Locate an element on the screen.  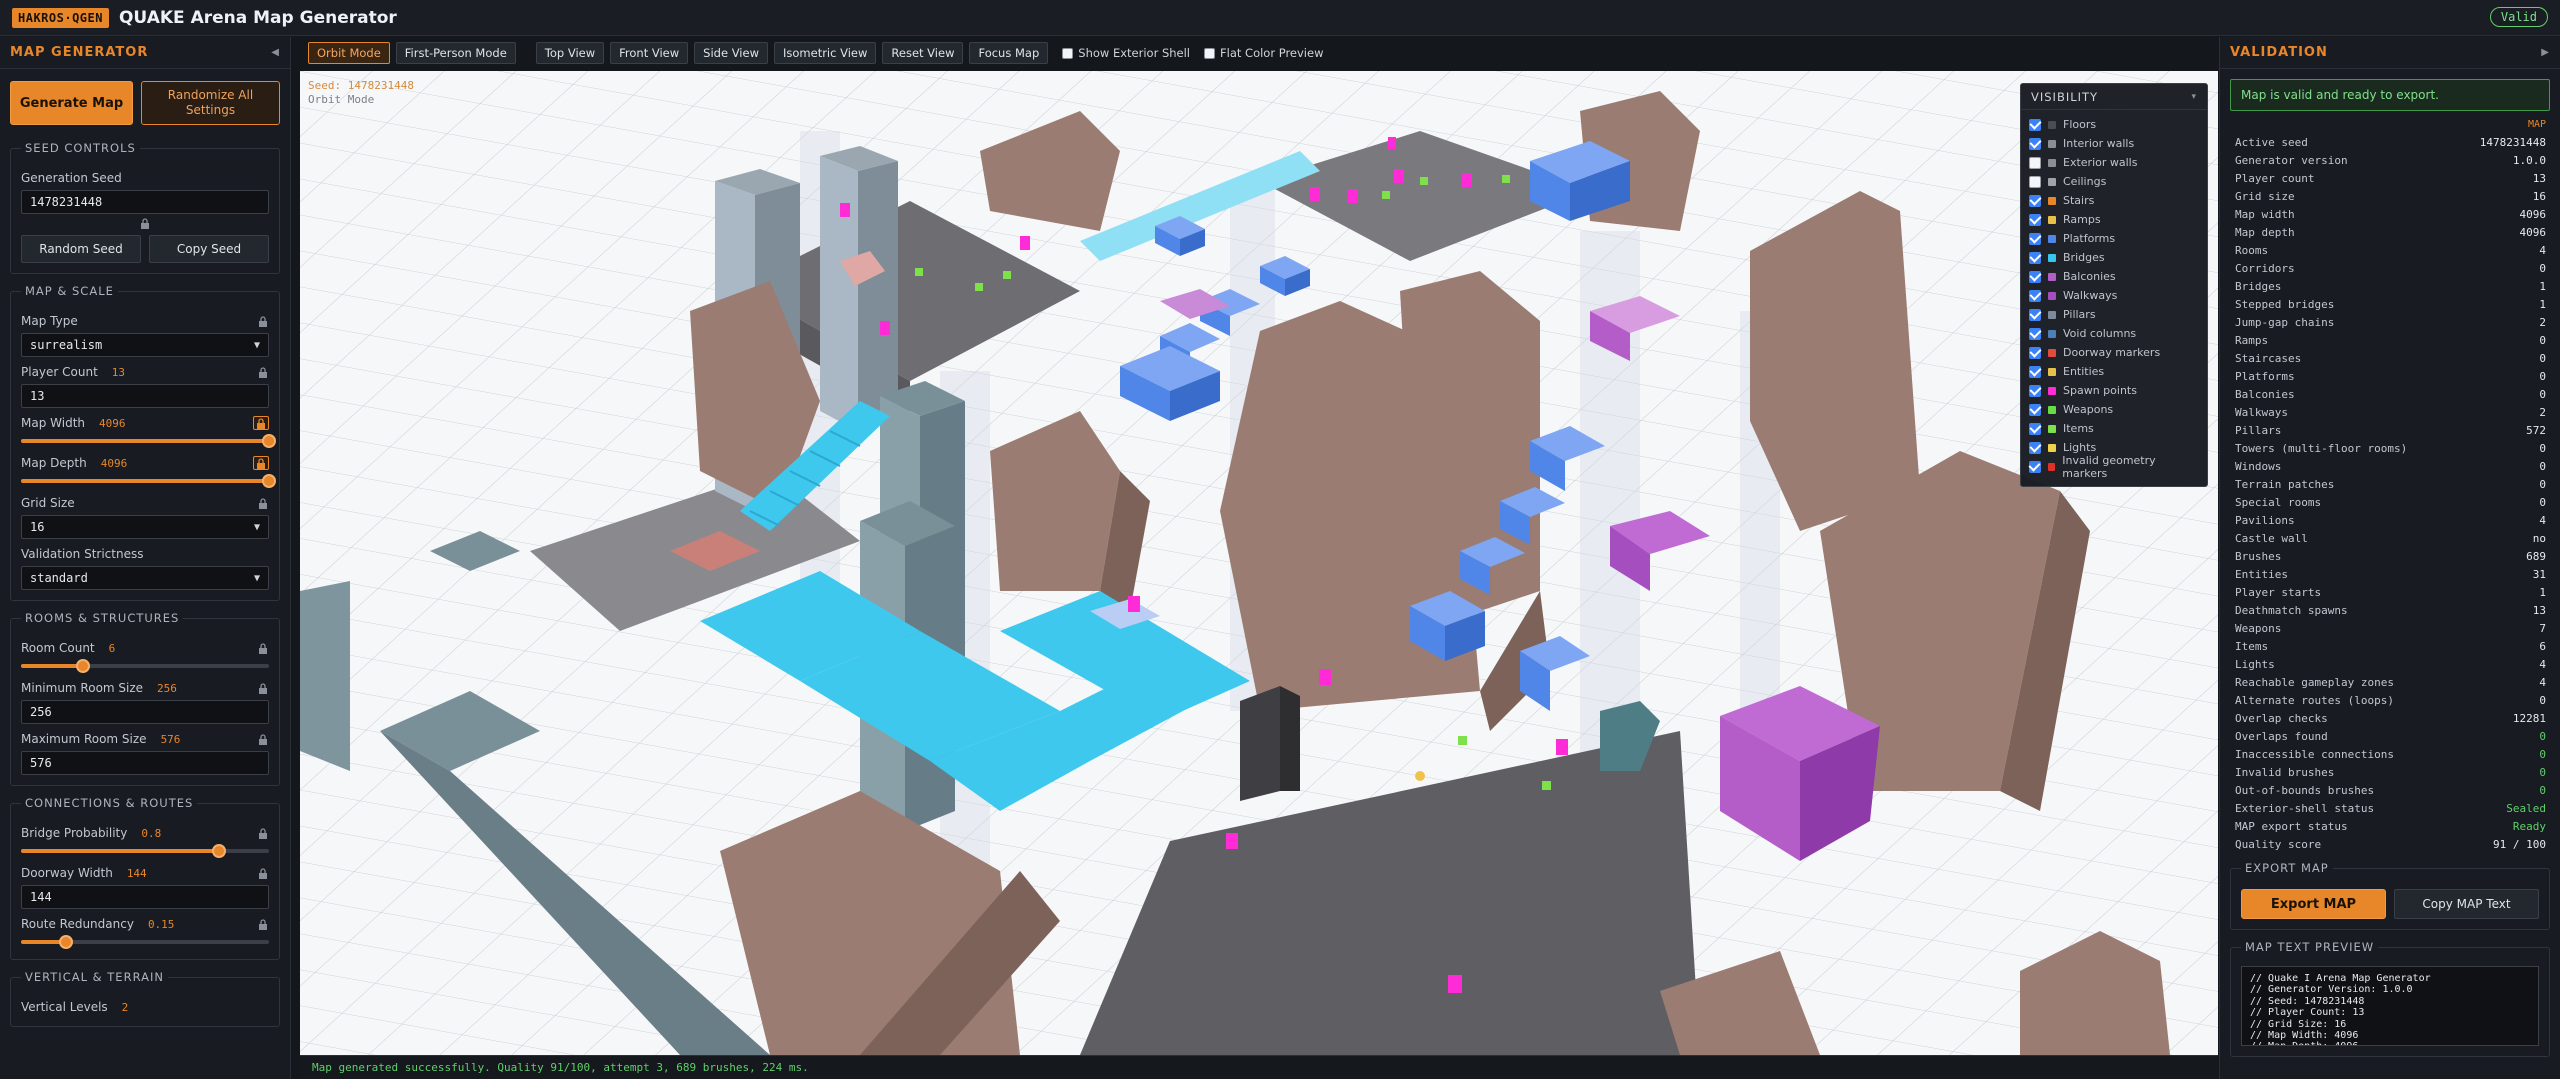
validation-strictness-select: standard ▼ is located at coordinates (145, 578).